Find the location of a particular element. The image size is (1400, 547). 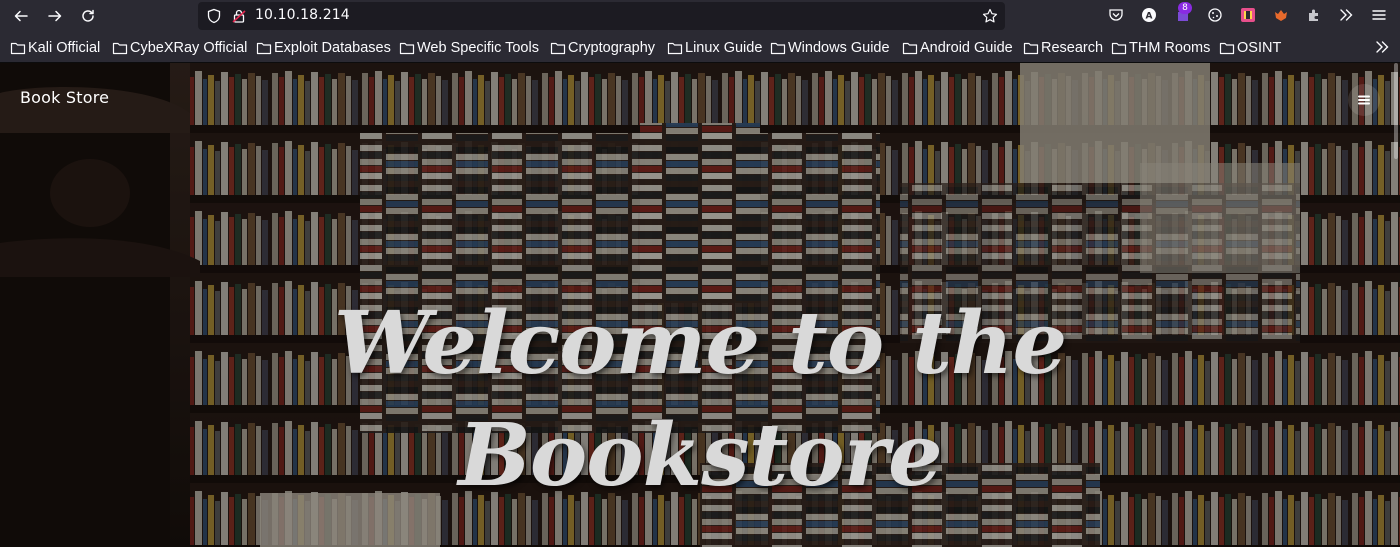

back-button is located at coordinates (21, 16).